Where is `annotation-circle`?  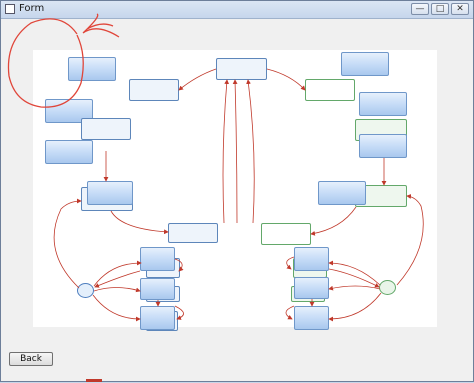
annotation-circle is located at coordinates (63, 60).